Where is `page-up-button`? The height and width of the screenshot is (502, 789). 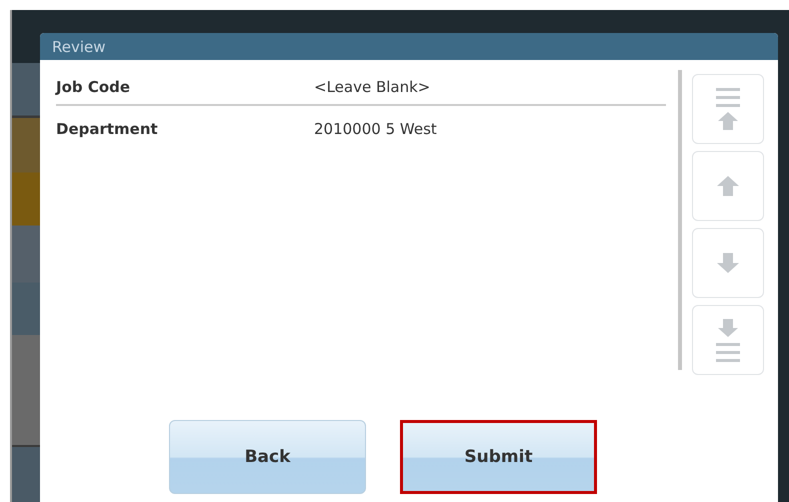
page-up-button is located at coordinates (728, 109).